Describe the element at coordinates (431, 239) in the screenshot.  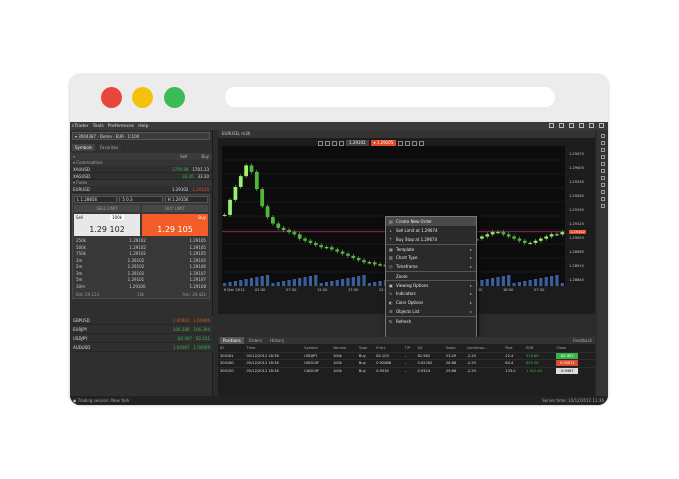
I see `context-menu-item: ⇡ Buy Stop at 1.29674` at that location.